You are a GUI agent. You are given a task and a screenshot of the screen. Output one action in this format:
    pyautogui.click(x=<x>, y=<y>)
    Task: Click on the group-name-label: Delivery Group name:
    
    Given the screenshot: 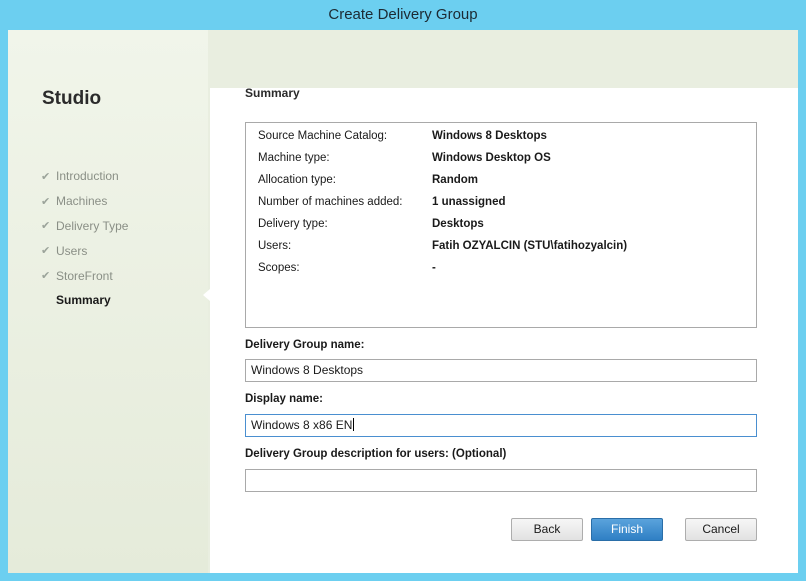 What is the action you would take?
    pyautogui.click(x=305, y=345)
    